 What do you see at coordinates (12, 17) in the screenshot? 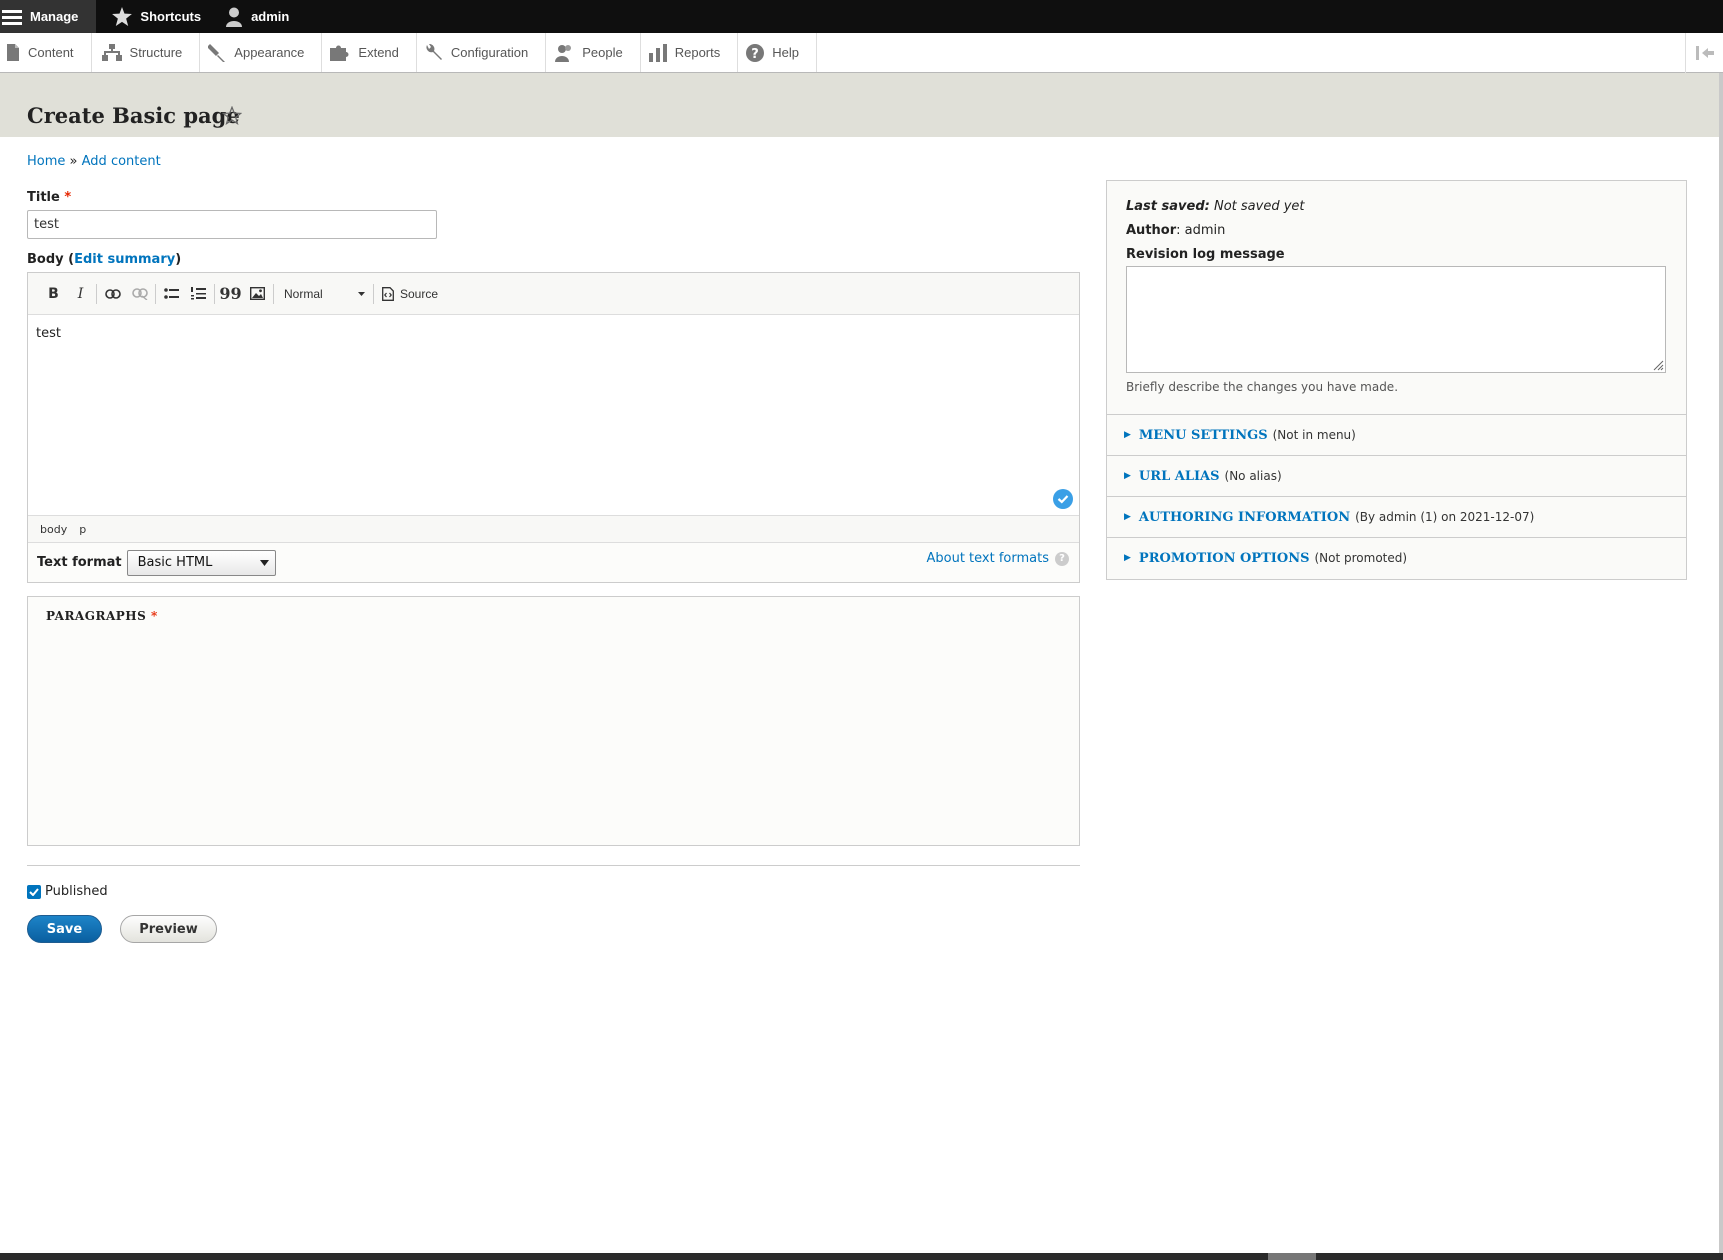
I see `hamburger-icon` at bounding box center [12, 17].